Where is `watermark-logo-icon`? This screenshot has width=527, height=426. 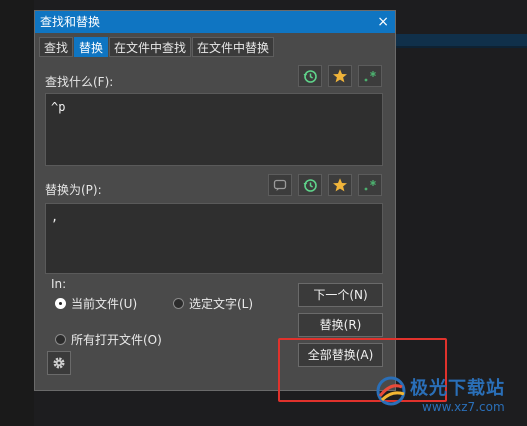
watermark-logo-icon is located at coordinates (391, 391).